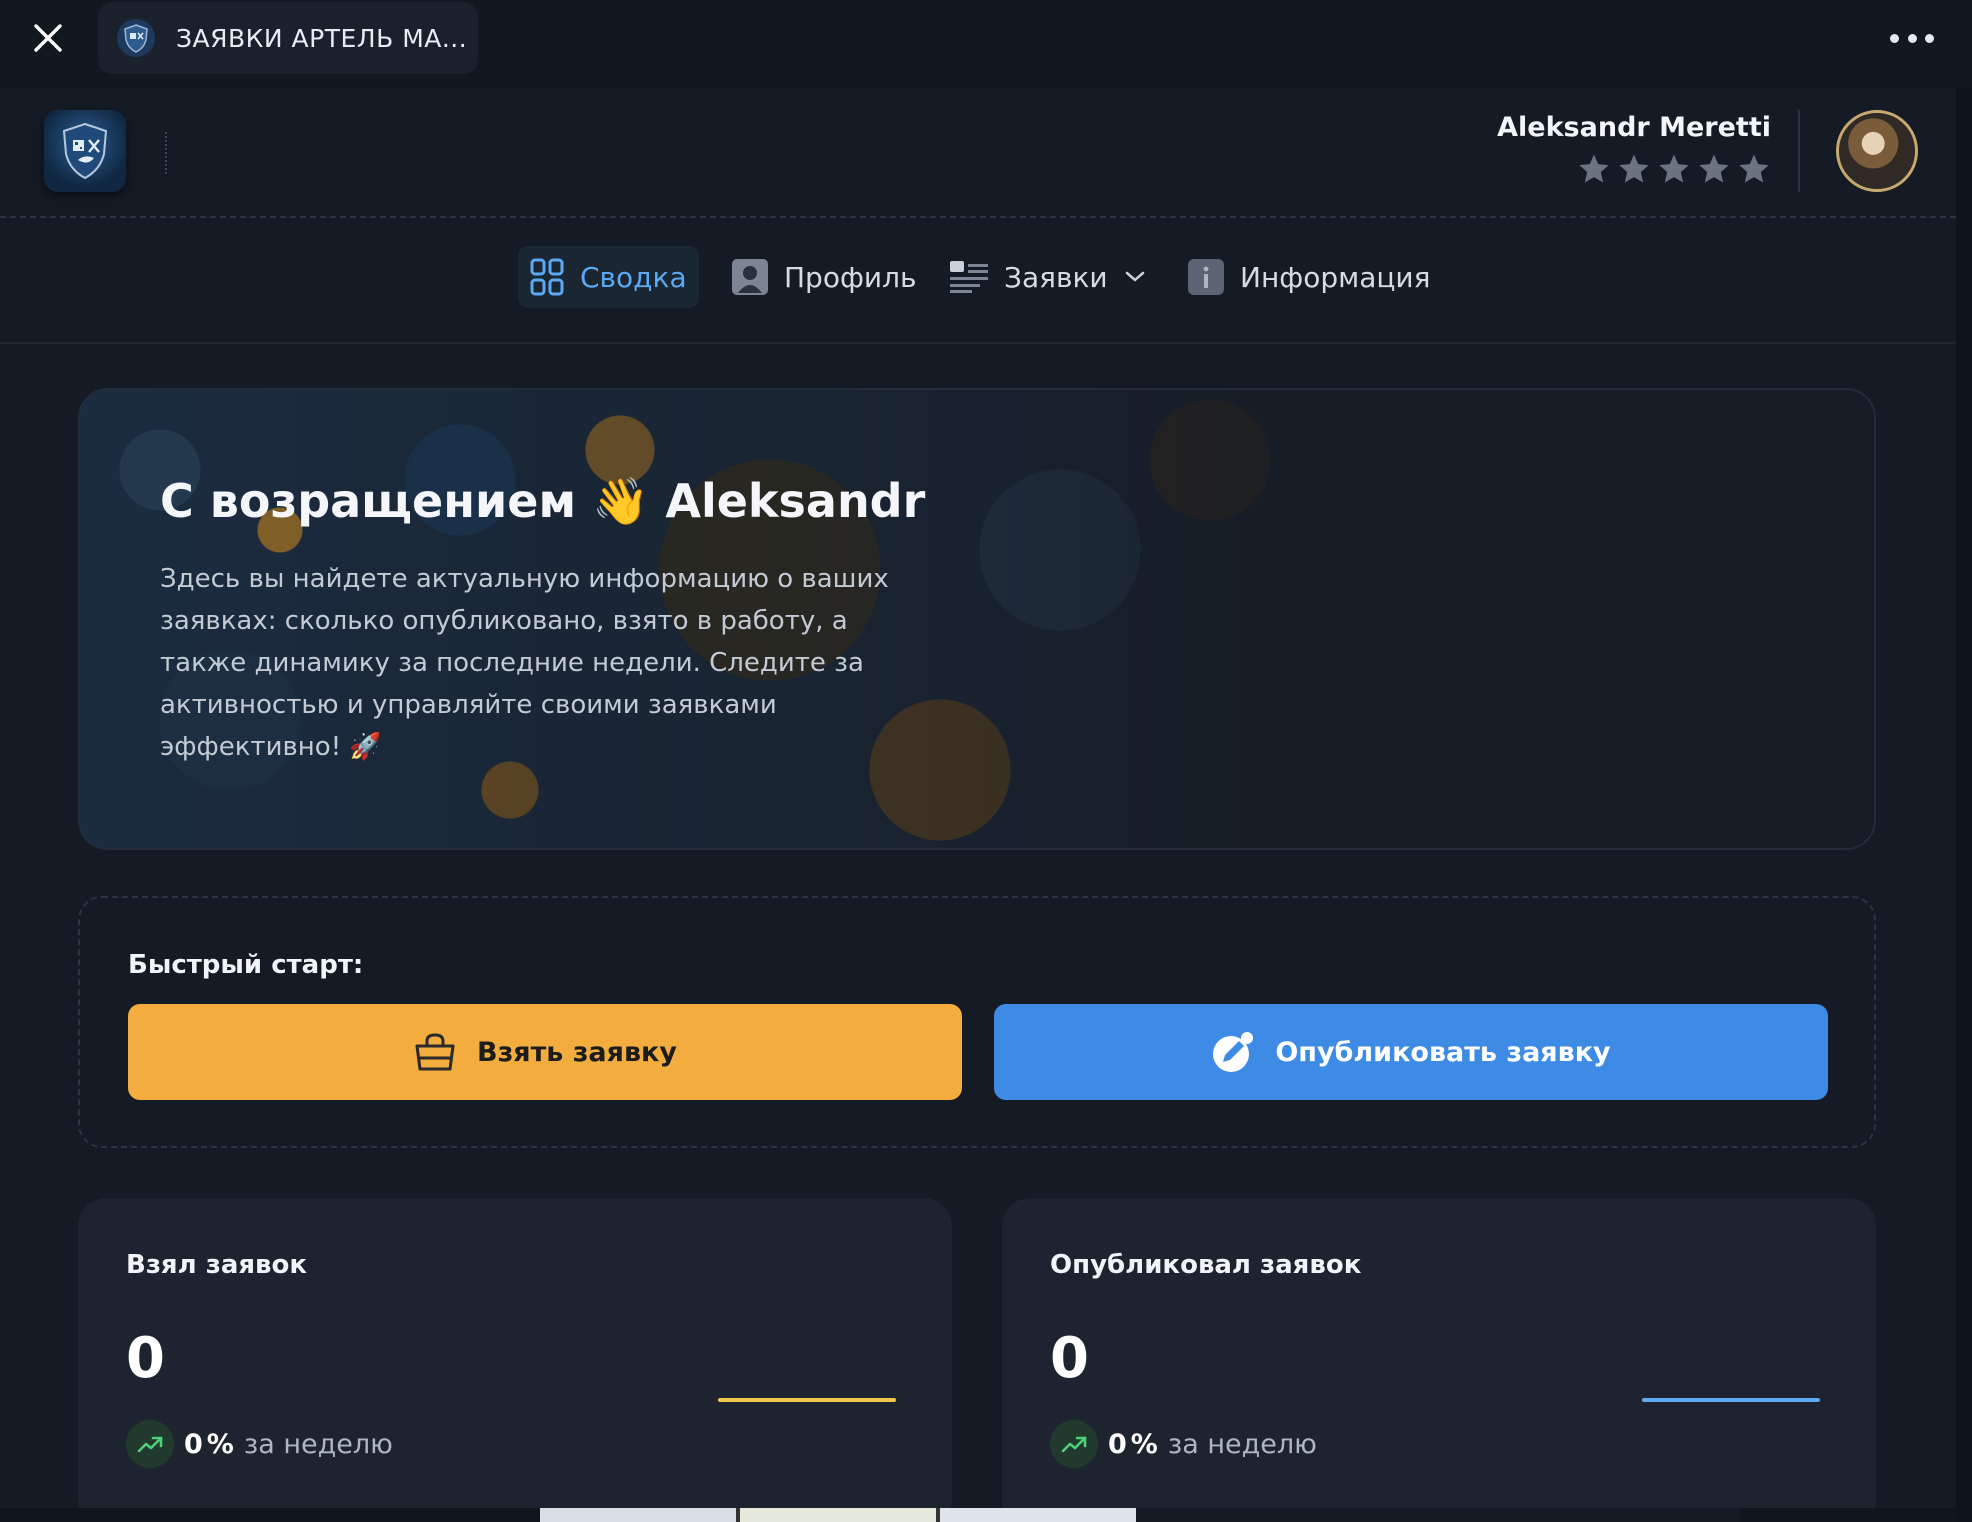 The height and width of the screenshot is (1522, 1972). I want to click on wave-icon: 👋, so click(621, 501).